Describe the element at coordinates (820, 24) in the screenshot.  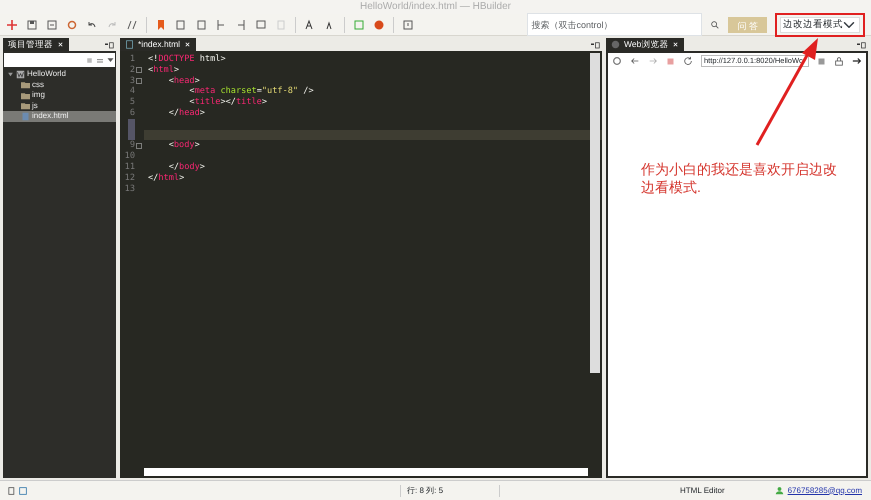
I see `mode-select: 边改边看模式` at that location.